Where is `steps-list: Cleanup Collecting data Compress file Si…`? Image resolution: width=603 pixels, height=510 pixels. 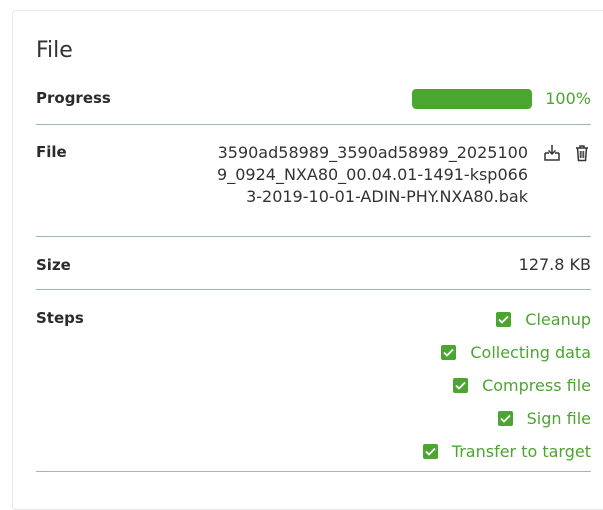
steps-list: Cleanup Collecting data Compress file Si… is located at coordinates (506, 390).